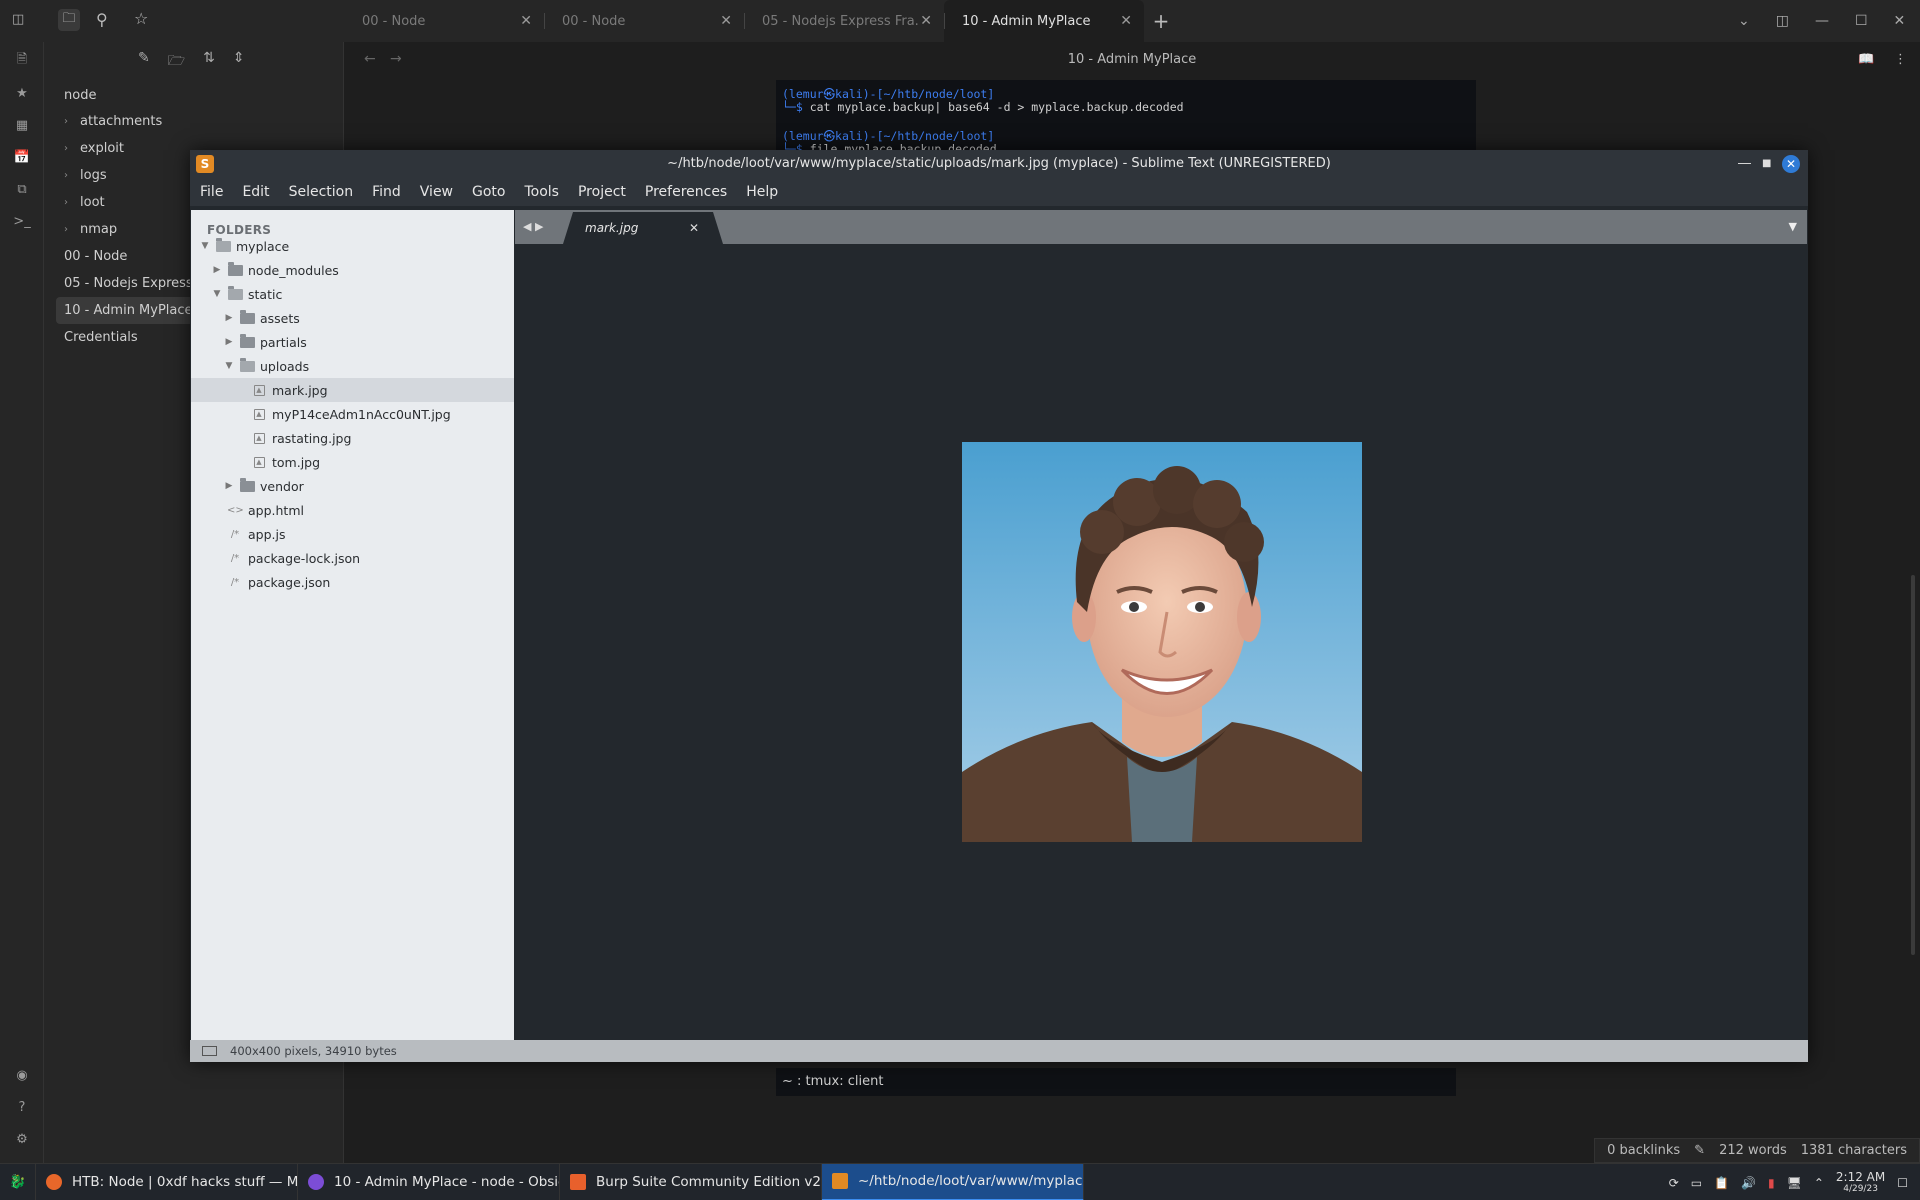 The image size is (1920, 1200). Describe the element at coordinates (352, 558) in the screenshot. I see `tree-item-package-lock-json: /* package-lock.json` at that location.